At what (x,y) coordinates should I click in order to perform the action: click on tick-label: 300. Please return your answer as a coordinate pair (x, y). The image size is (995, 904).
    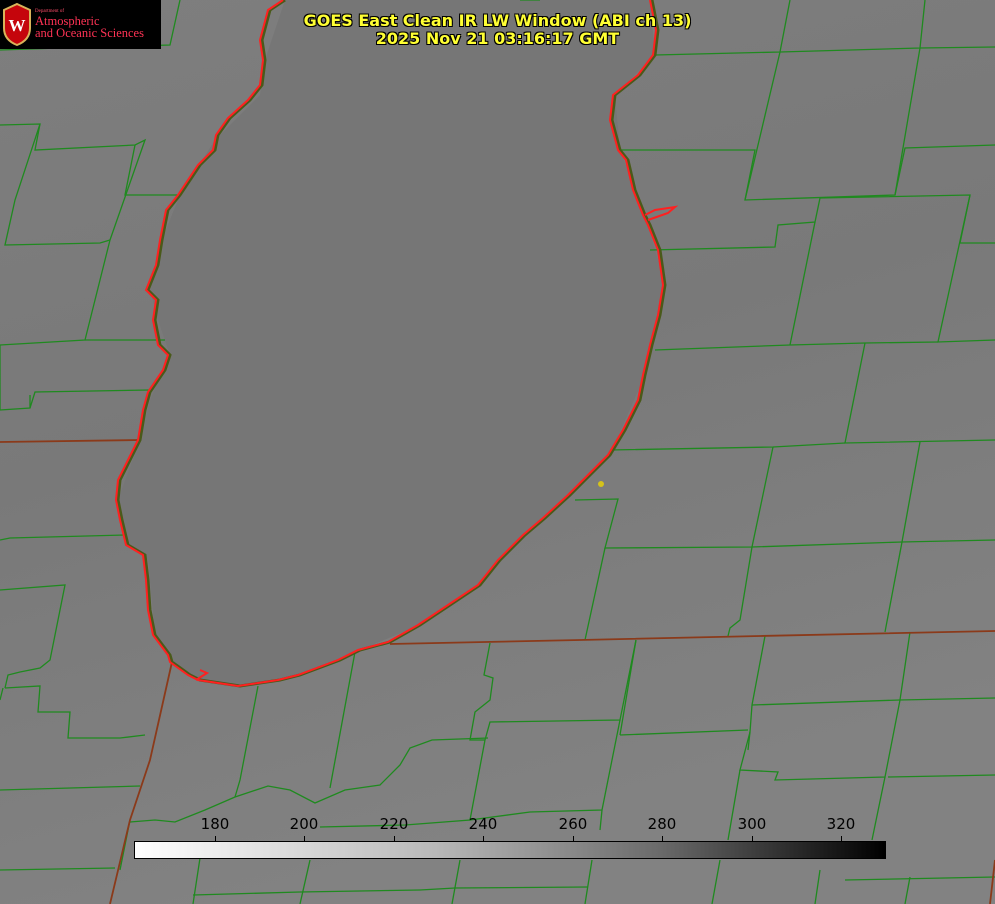
    Looking at the image, I should click on (752, 824).